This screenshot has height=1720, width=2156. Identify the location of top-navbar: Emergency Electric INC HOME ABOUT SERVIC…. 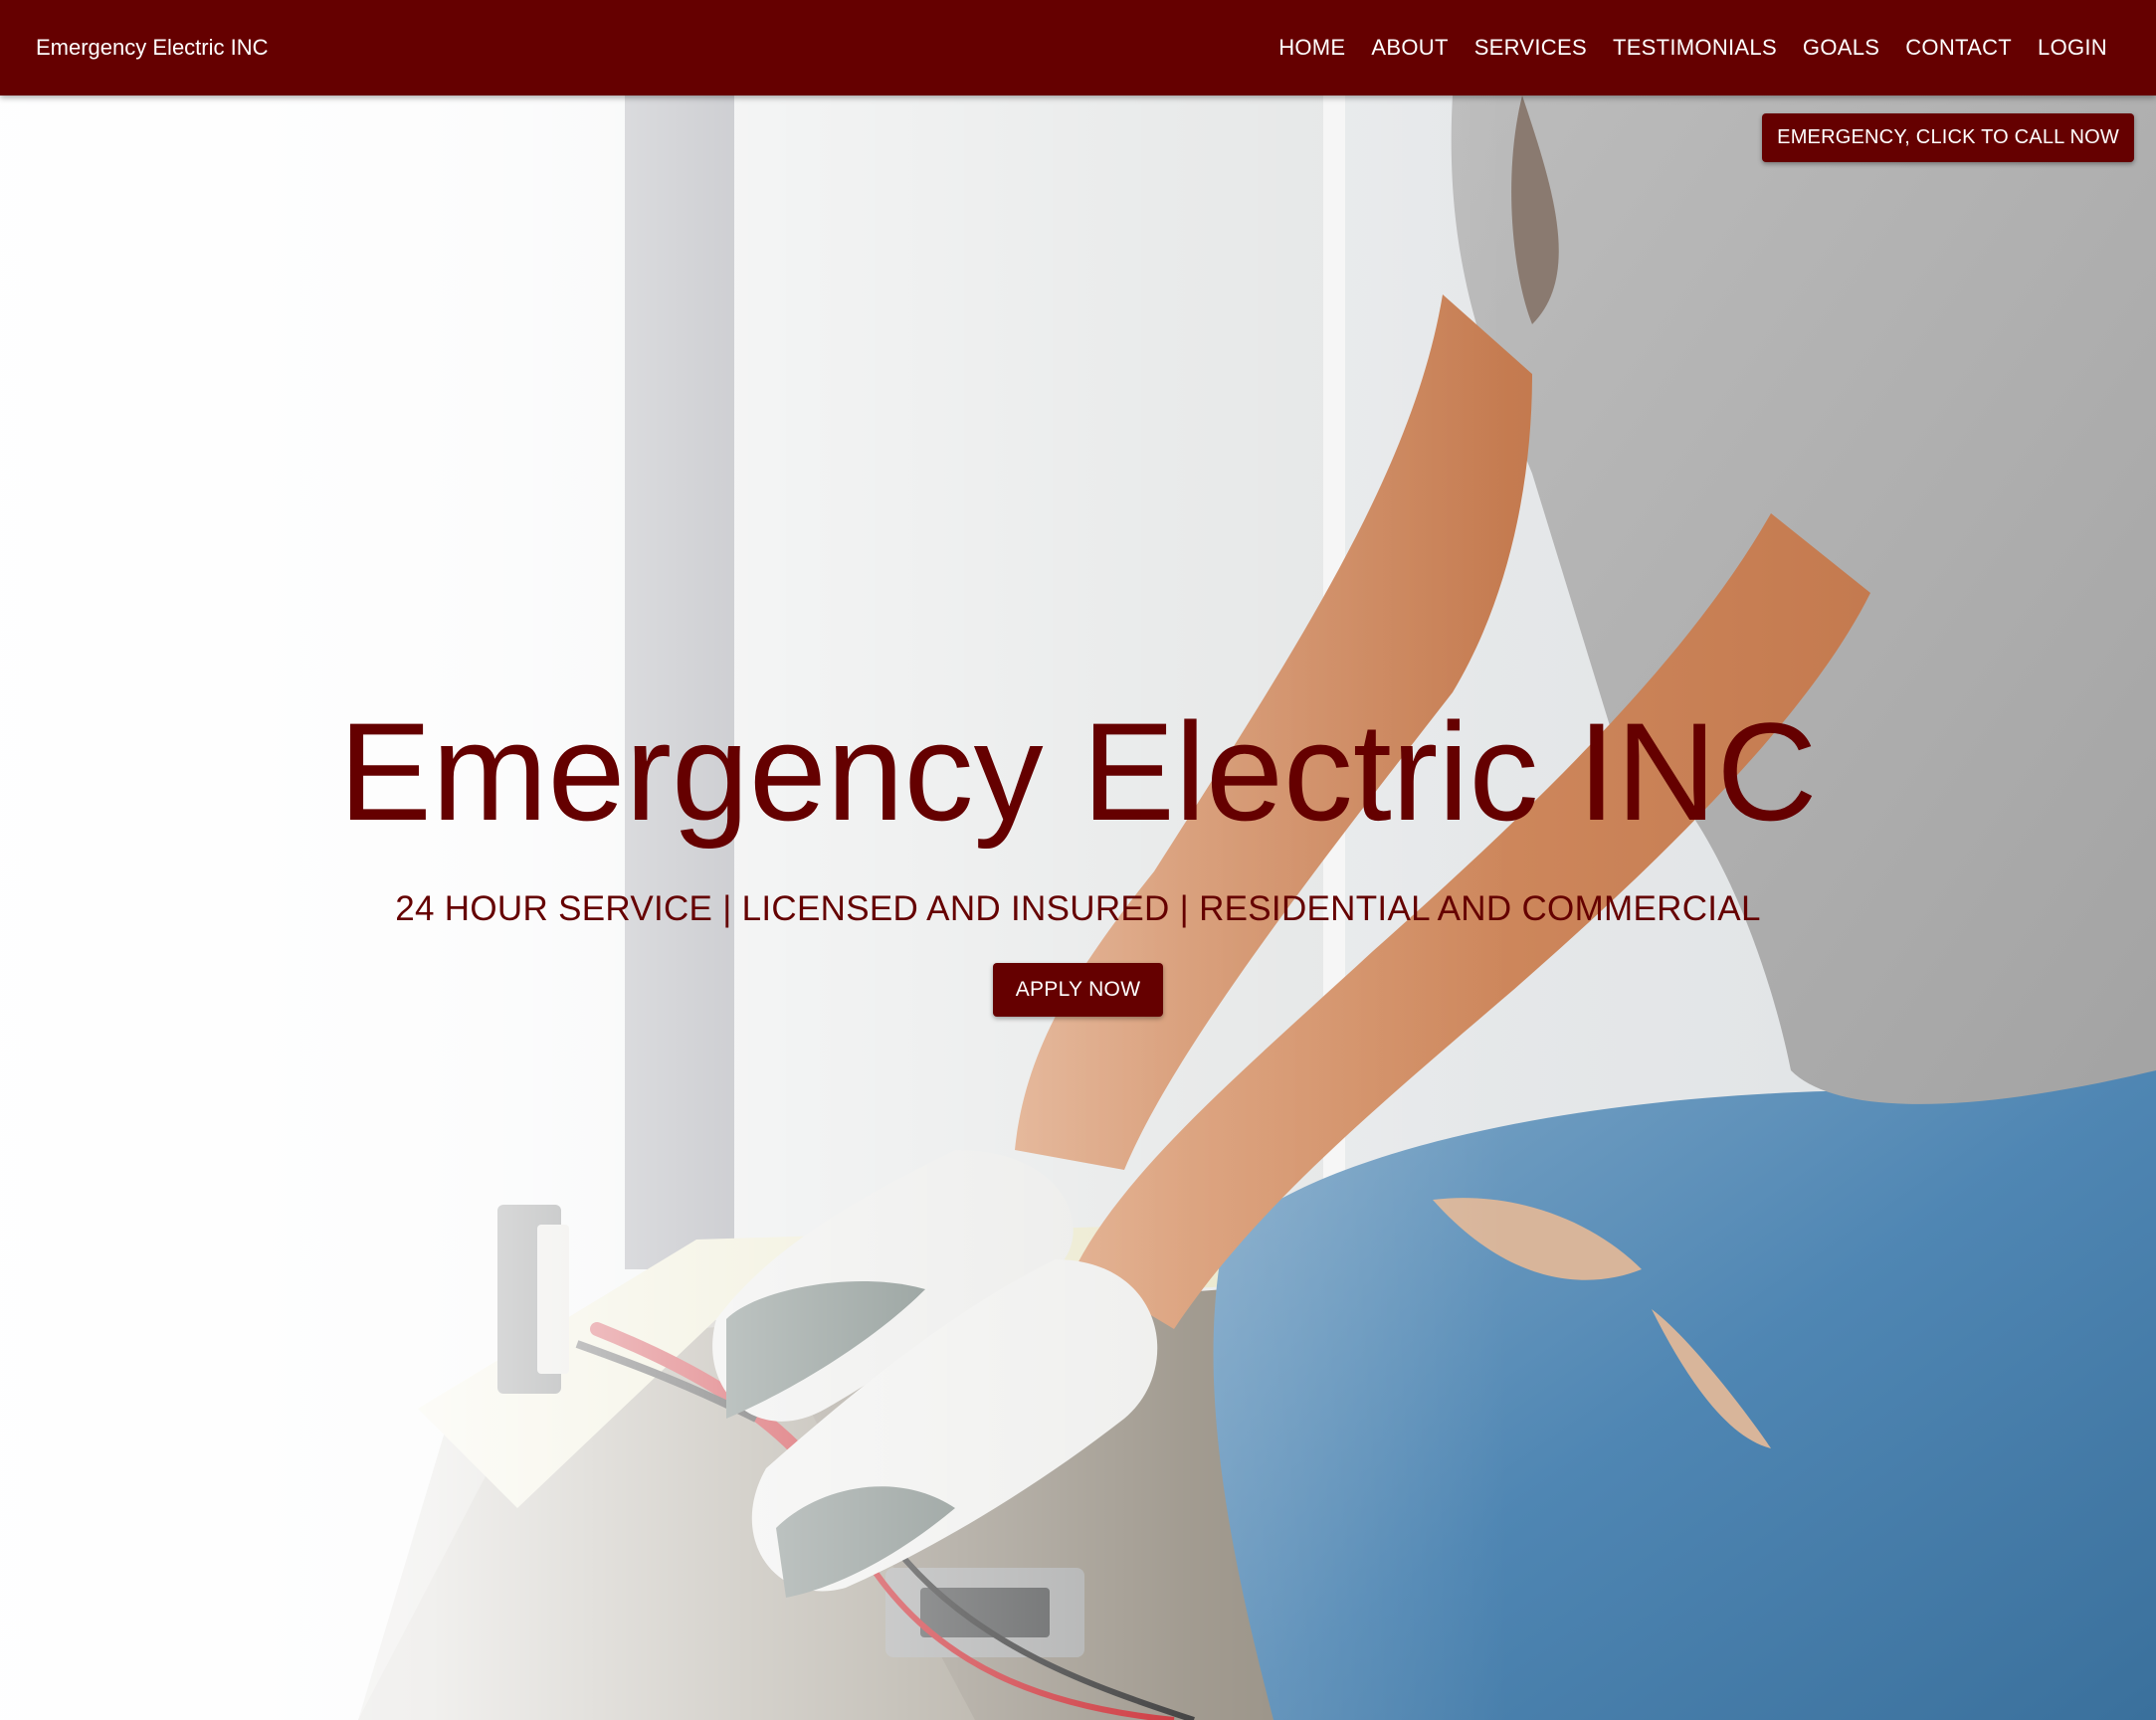
(1078, 48).